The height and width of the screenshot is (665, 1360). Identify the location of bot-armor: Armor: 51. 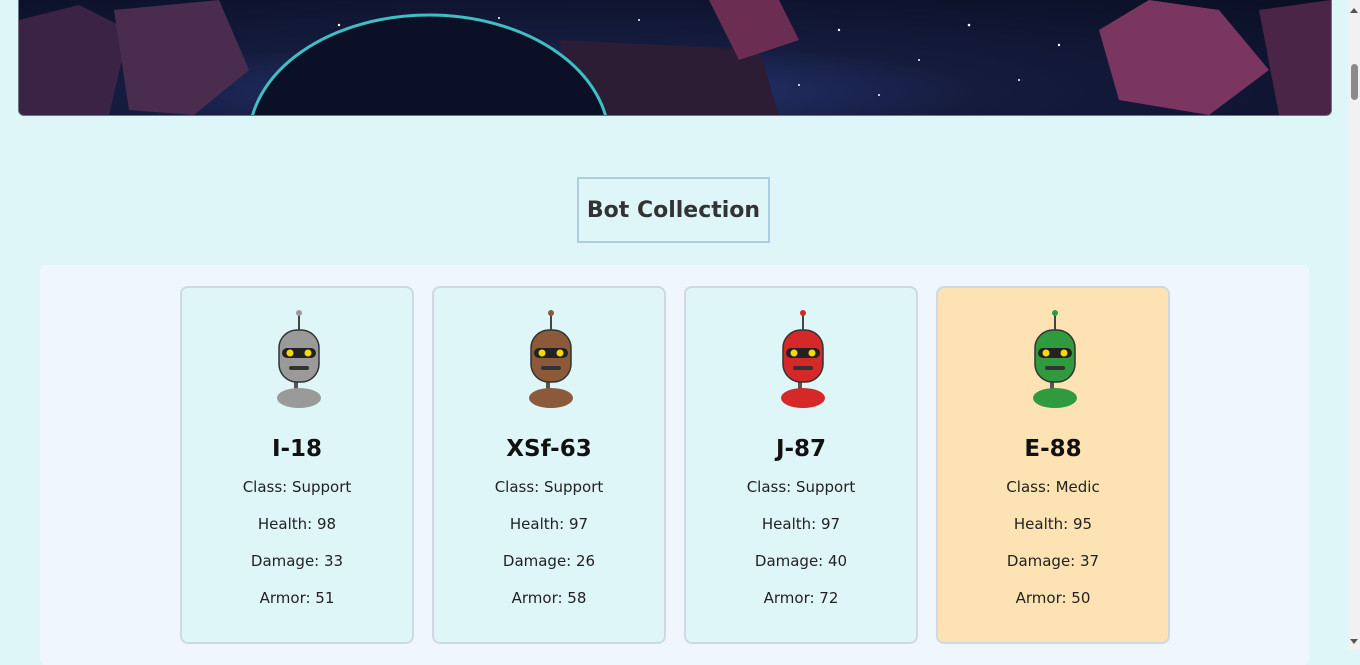
(297, 598).